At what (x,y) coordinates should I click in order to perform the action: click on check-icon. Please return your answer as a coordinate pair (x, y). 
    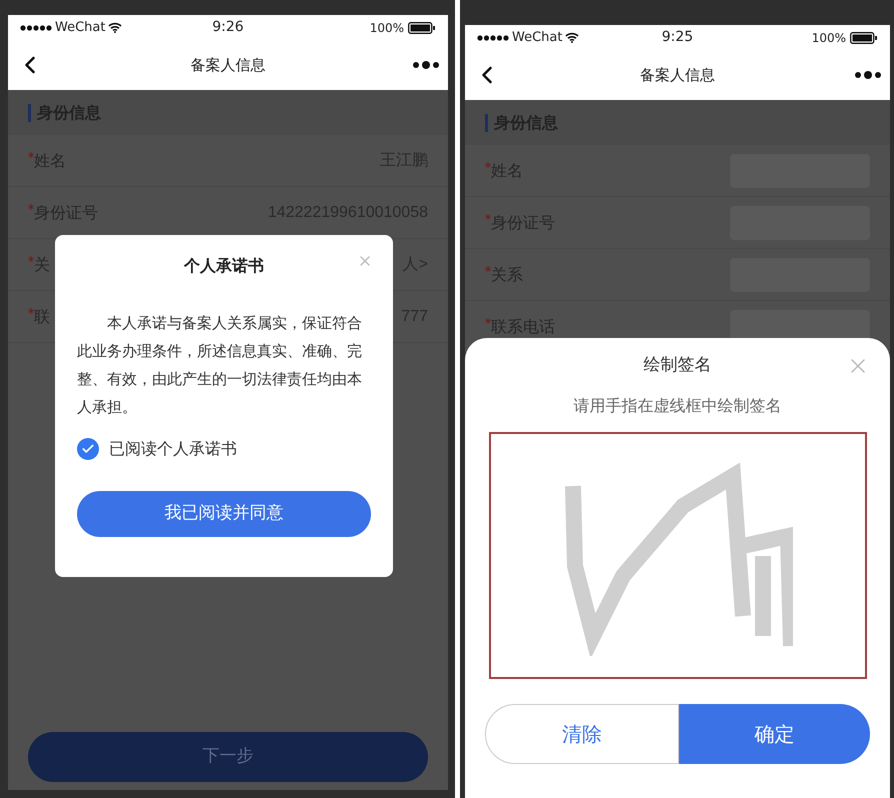
    Looking at the image, I should click on (88, 449).